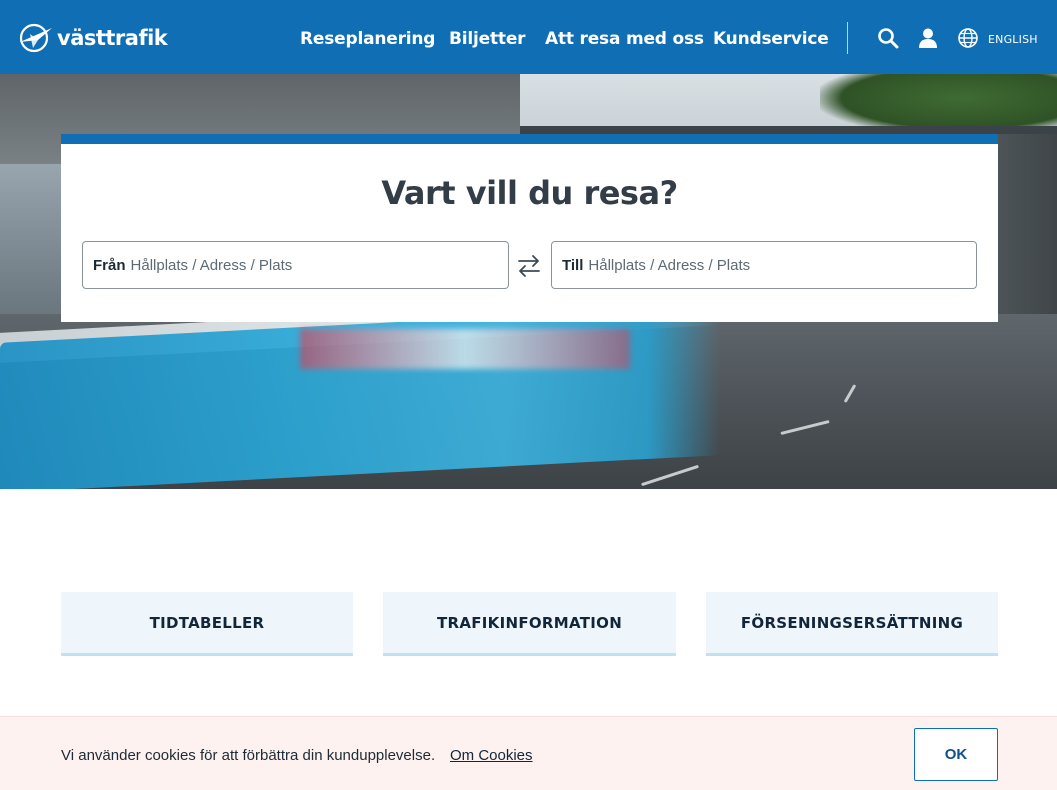 The height and width of the screenshot is (790, 1057). What do you see at coordinates (529, 193) in the screenshot?
I see `search-title: Vart vill du resa?` at bounding box center [529, 193].